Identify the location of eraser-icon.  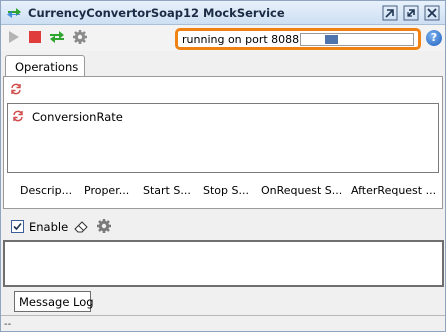
(81, 226).